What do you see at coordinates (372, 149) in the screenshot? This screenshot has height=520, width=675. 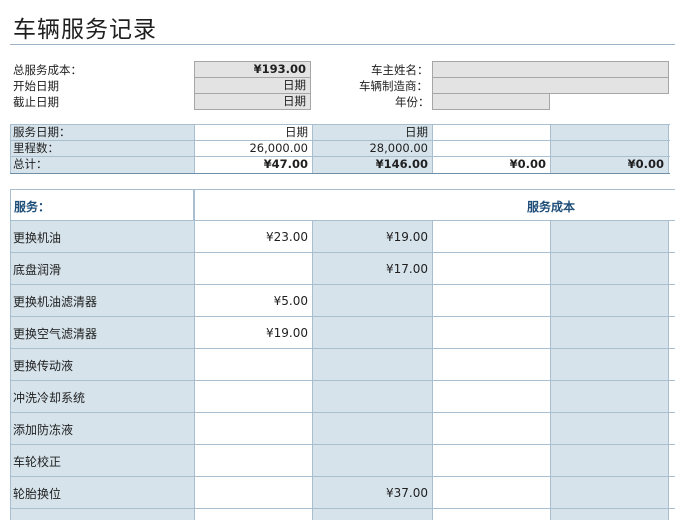 I see `mileage-cell: 28,000.00` at bounding box center [372, 149].